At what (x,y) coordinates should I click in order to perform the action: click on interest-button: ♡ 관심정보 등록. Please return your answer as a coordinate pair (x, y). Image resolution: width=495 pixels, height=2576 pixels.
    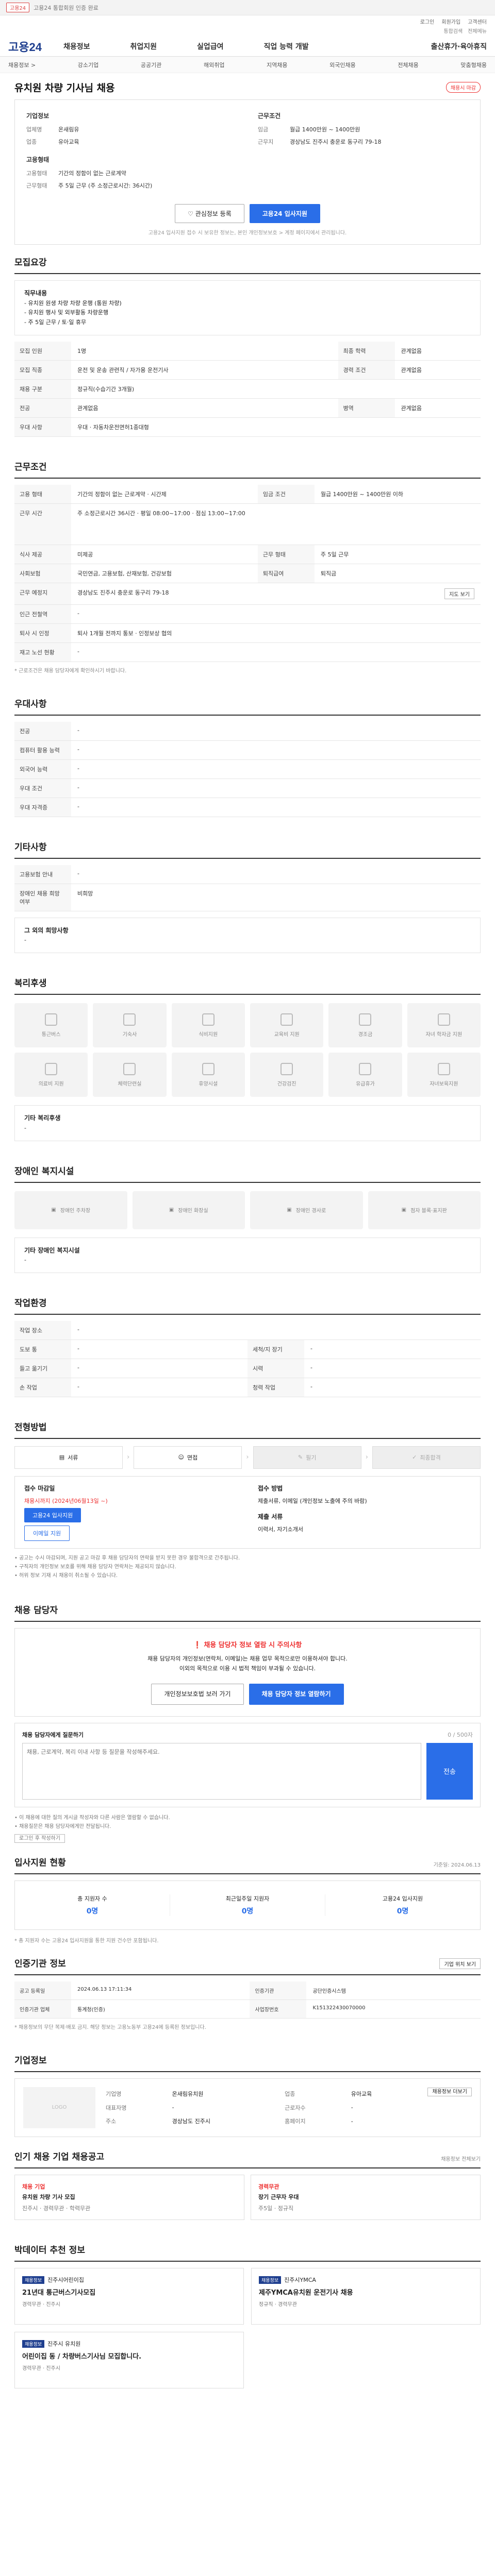
    Looking at the image, I should click on (209, 213).